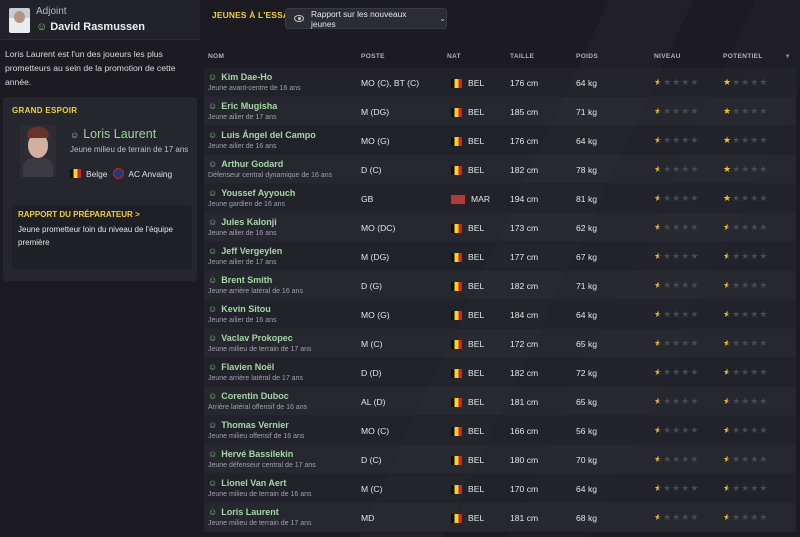 The image size is (800, 537). What do you see at coordinates (788, 56) in the screenshot?
I see `sort-icon: ▾` at bounding box center [788, 56].